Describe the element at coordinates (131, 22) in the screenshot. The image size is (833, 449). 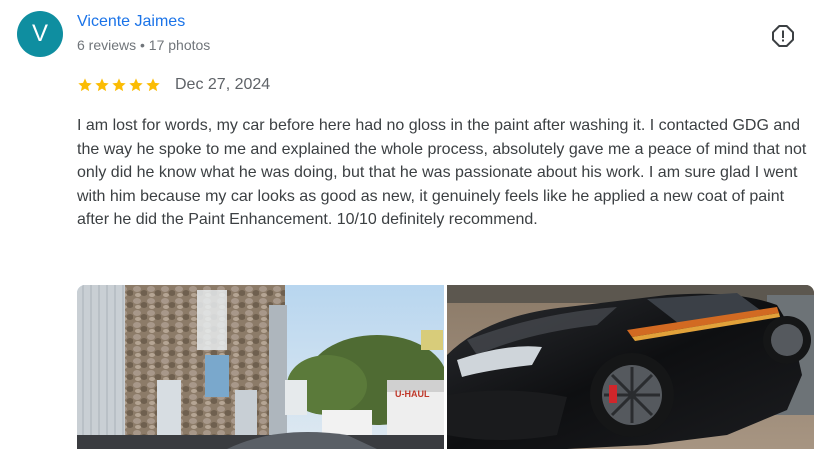
I see `reviewer-name: Vicente Jaimes` at that location.